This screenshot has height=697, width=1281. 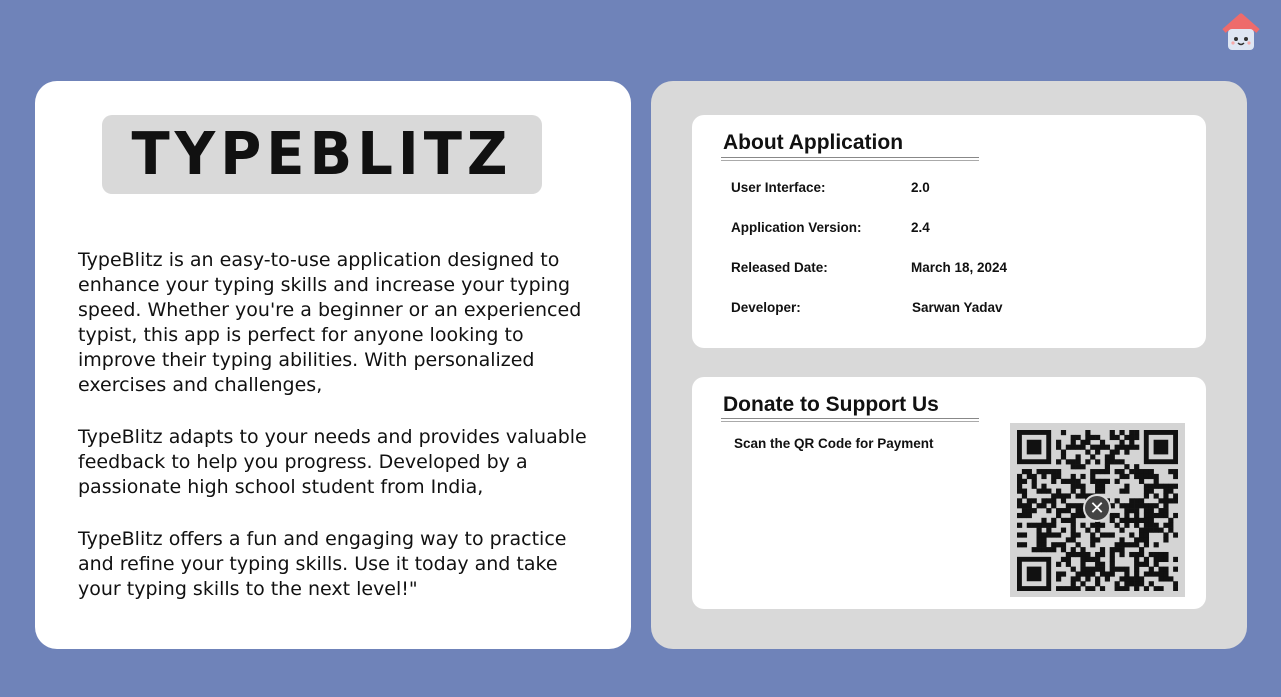 What do you see at coordinates (1241, 33) in the screenshot?
I see `home-icon` at bounding box center [1241, 33].